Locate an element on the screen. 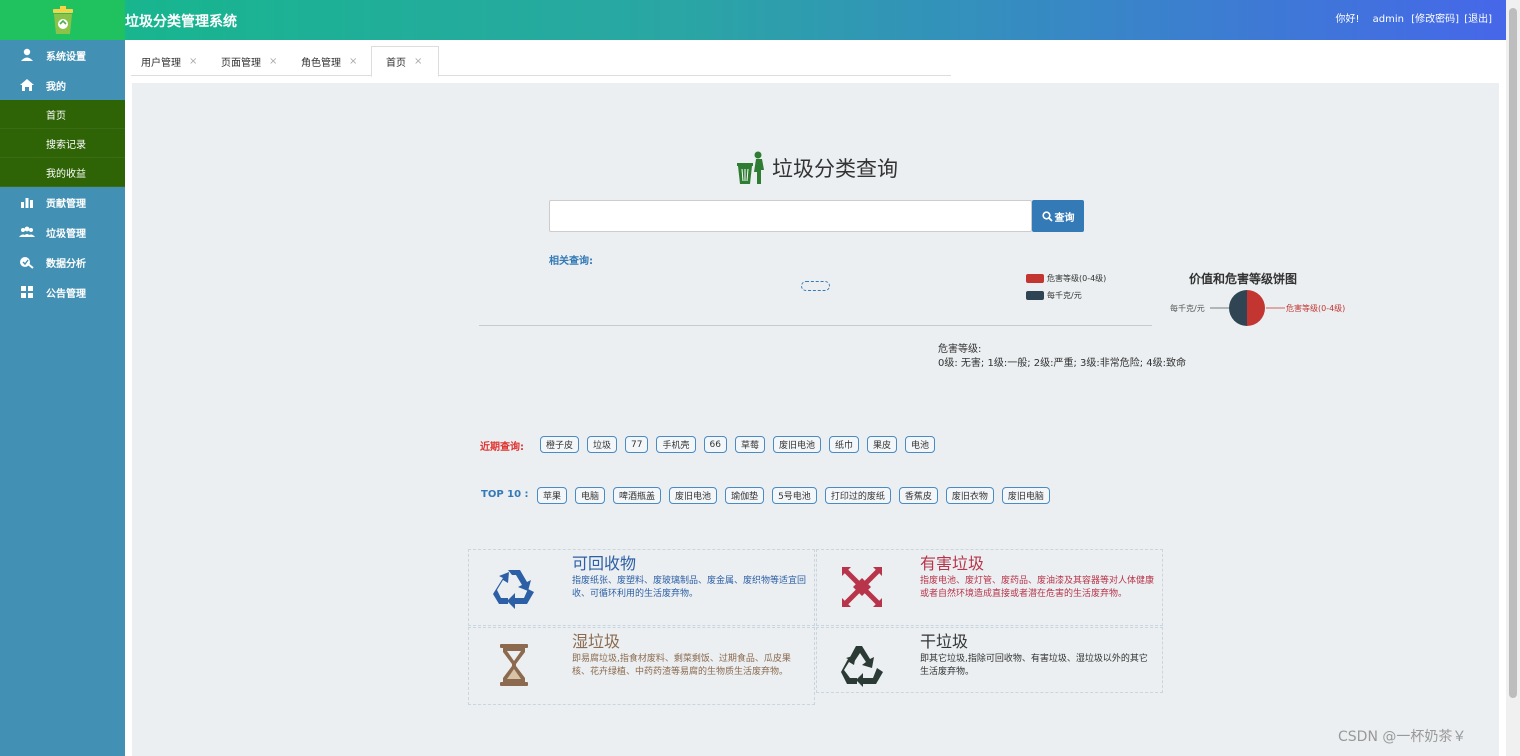  legend-item-price: 每千克/元 is located at coordinates (1066, 295).